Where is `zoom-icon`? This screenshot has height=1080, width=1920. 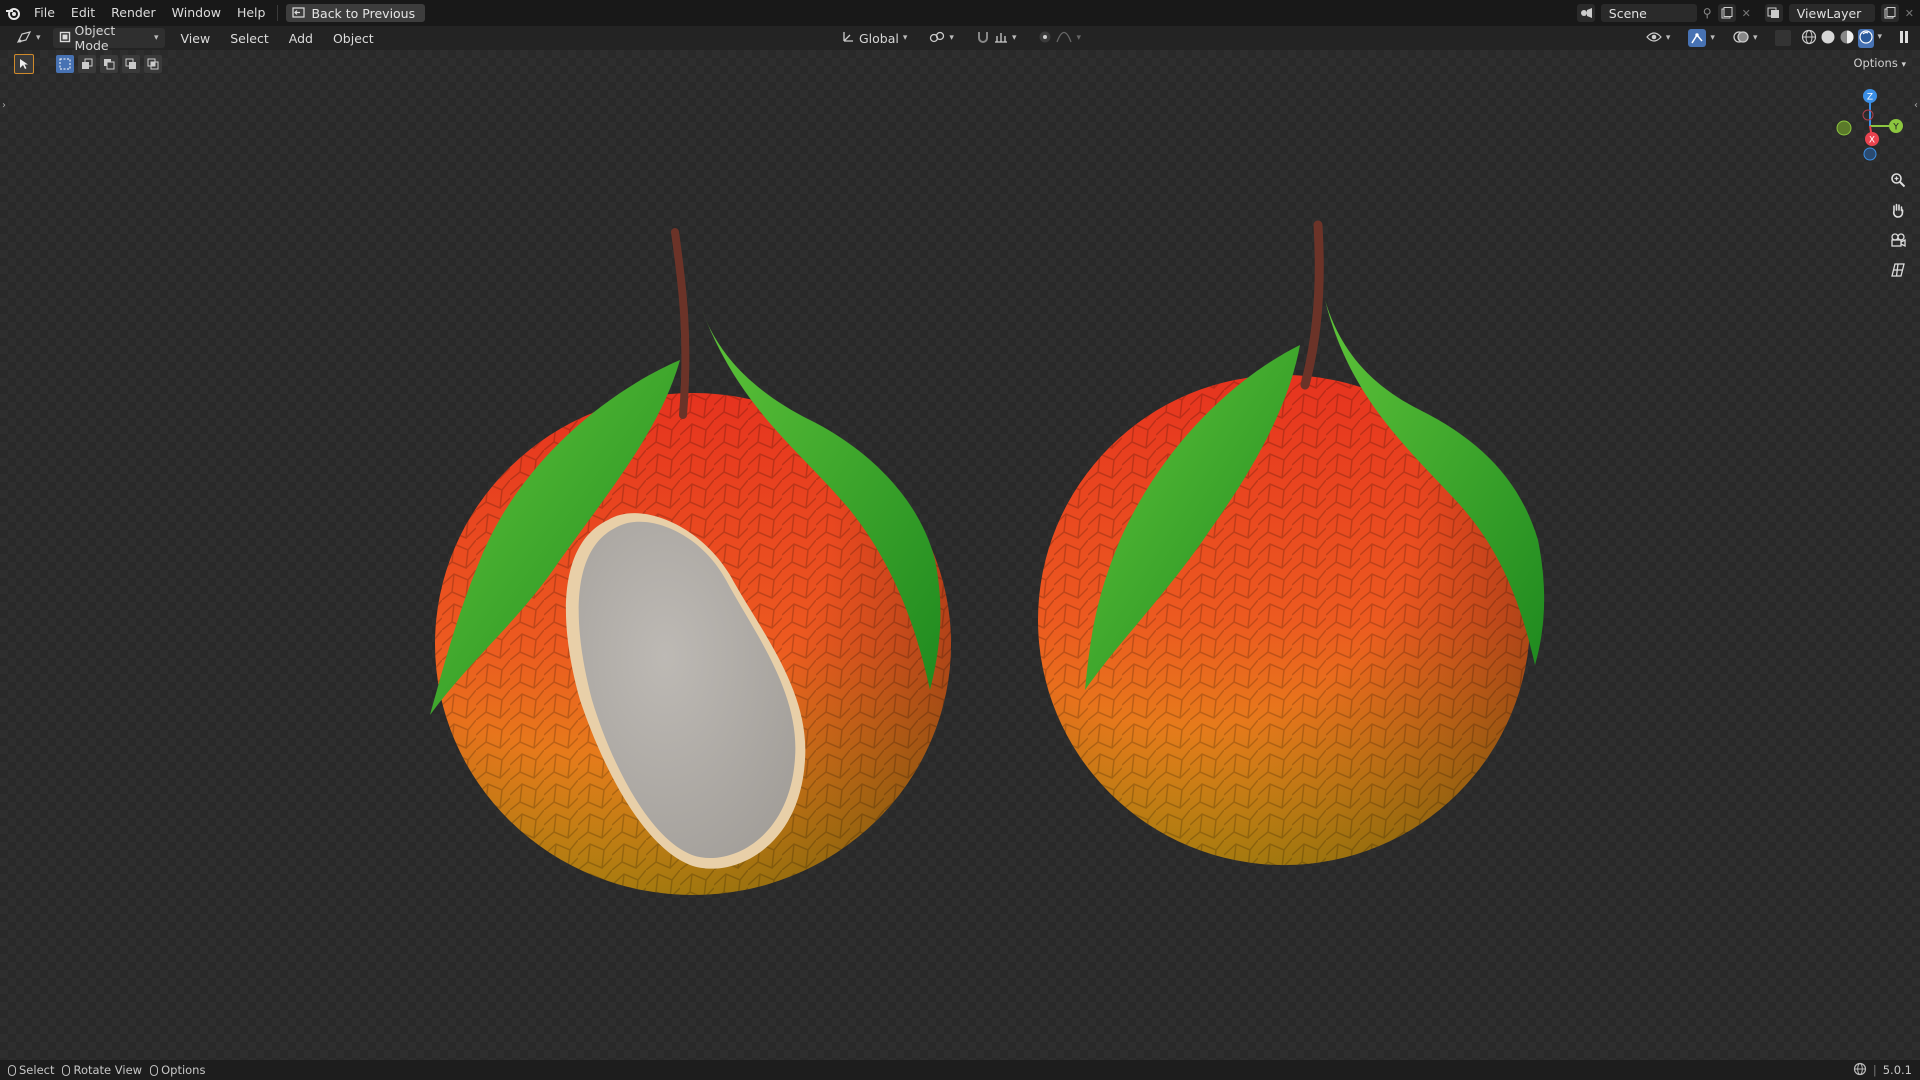
zoom-icon is located at coordinates (1898, 180).